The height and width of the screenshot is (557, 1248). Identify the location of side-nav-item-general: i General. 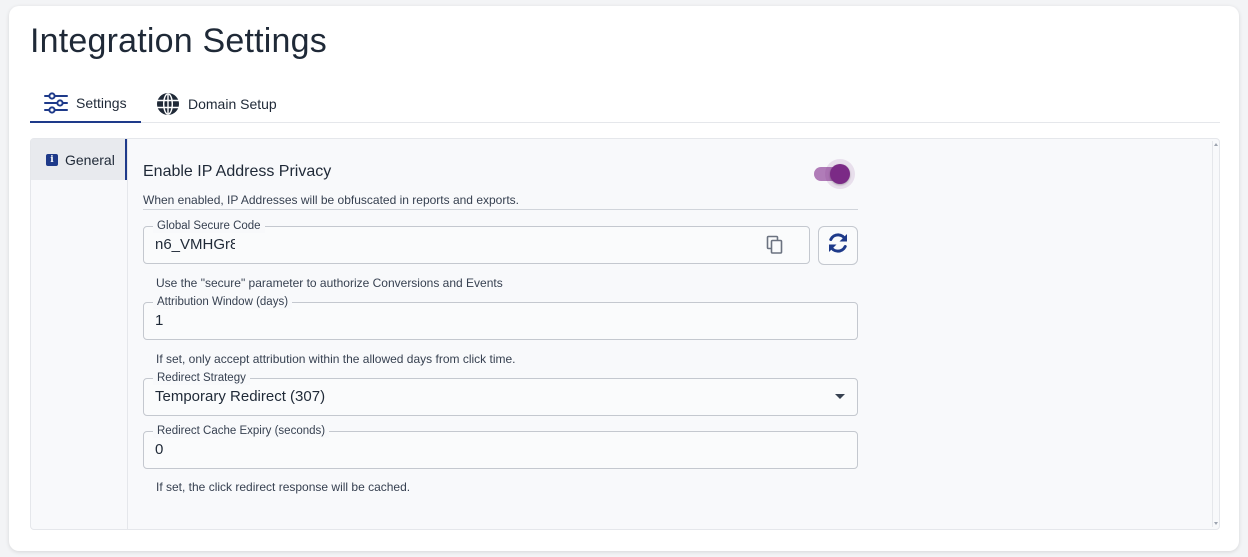
(79, 159).